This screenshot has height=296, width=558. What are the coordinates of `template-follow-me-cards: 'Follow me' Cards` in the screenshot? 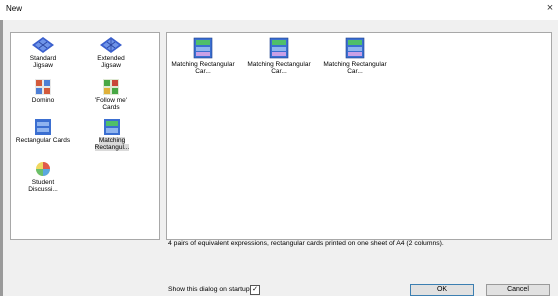 It's located at (111, 95).